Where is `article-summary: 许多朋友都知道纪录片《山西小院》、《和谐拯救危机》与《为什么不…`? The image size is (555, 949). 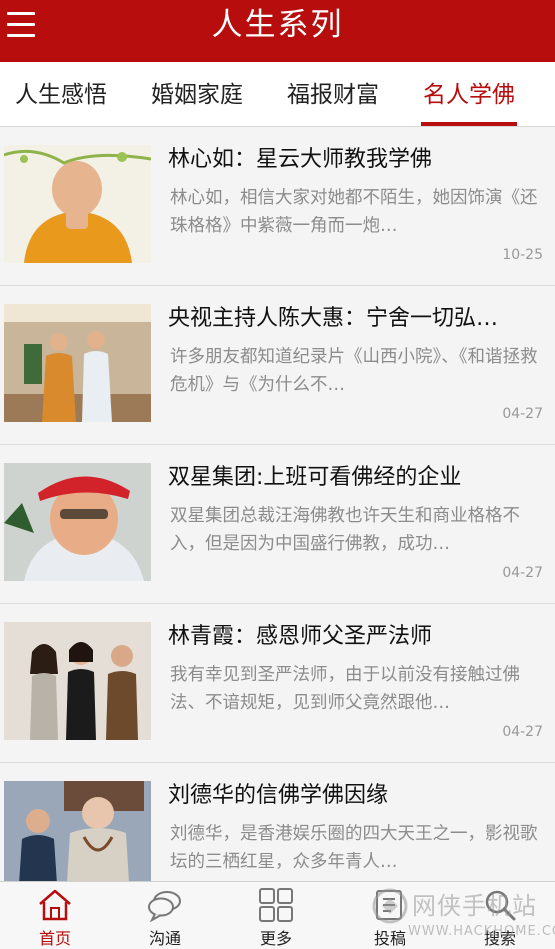 article-summary: 许多朋友都知道纪录片《山西小院》、《和谐拯救危机》与《为什么不… is located at coordinates (354, 371).